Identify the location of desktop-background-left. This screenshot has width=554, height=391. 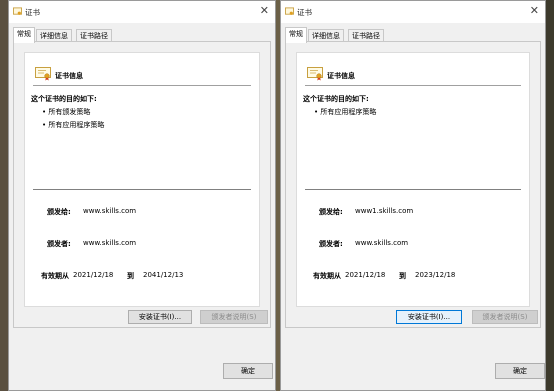
(4, 195).